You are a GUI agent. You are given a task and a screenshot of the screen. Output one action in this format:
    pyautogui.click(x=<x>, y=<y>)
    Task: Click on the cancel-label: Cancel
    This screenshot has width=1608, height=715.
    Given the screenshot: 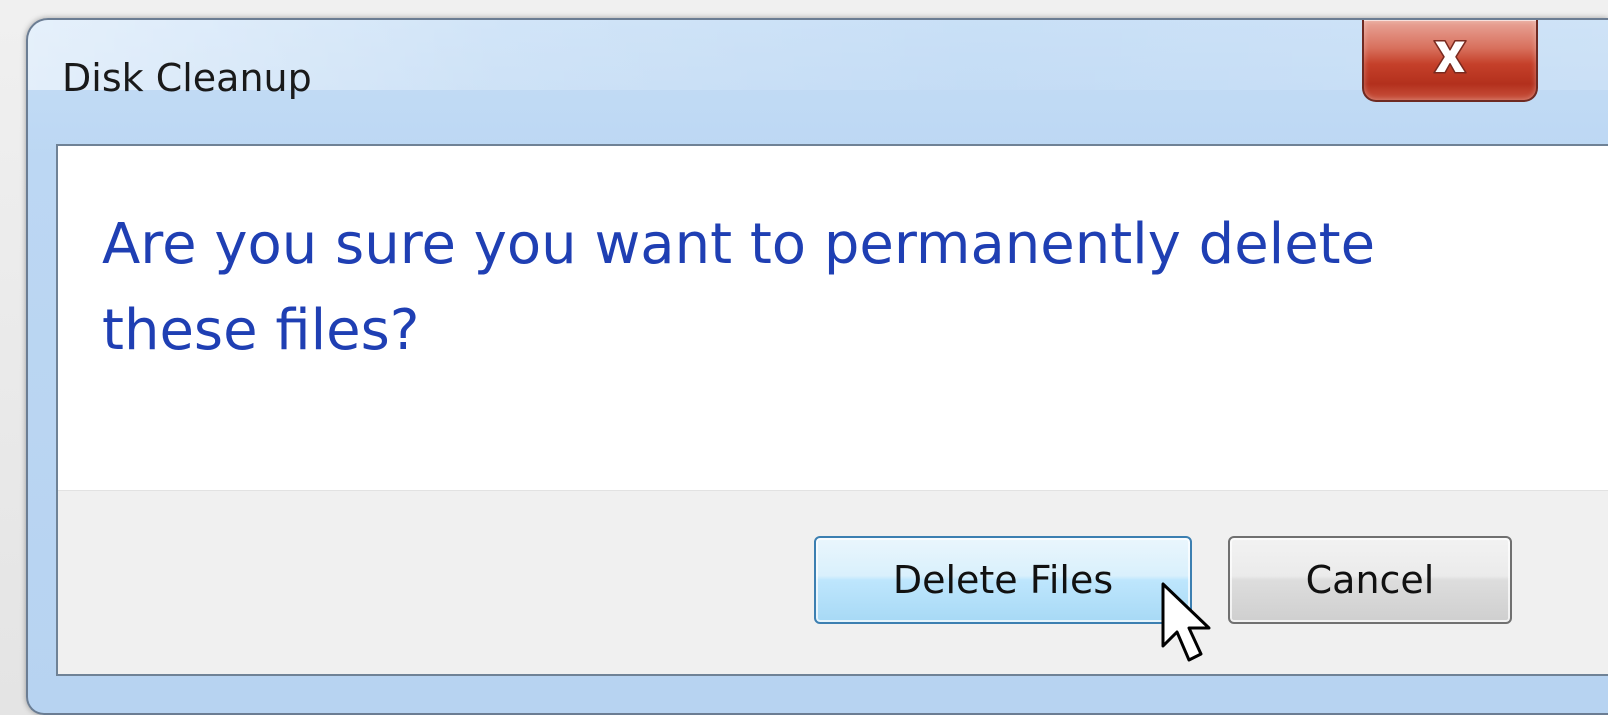 What is the action you would take?
    pyautogui.click(x=1370, y=580)
    